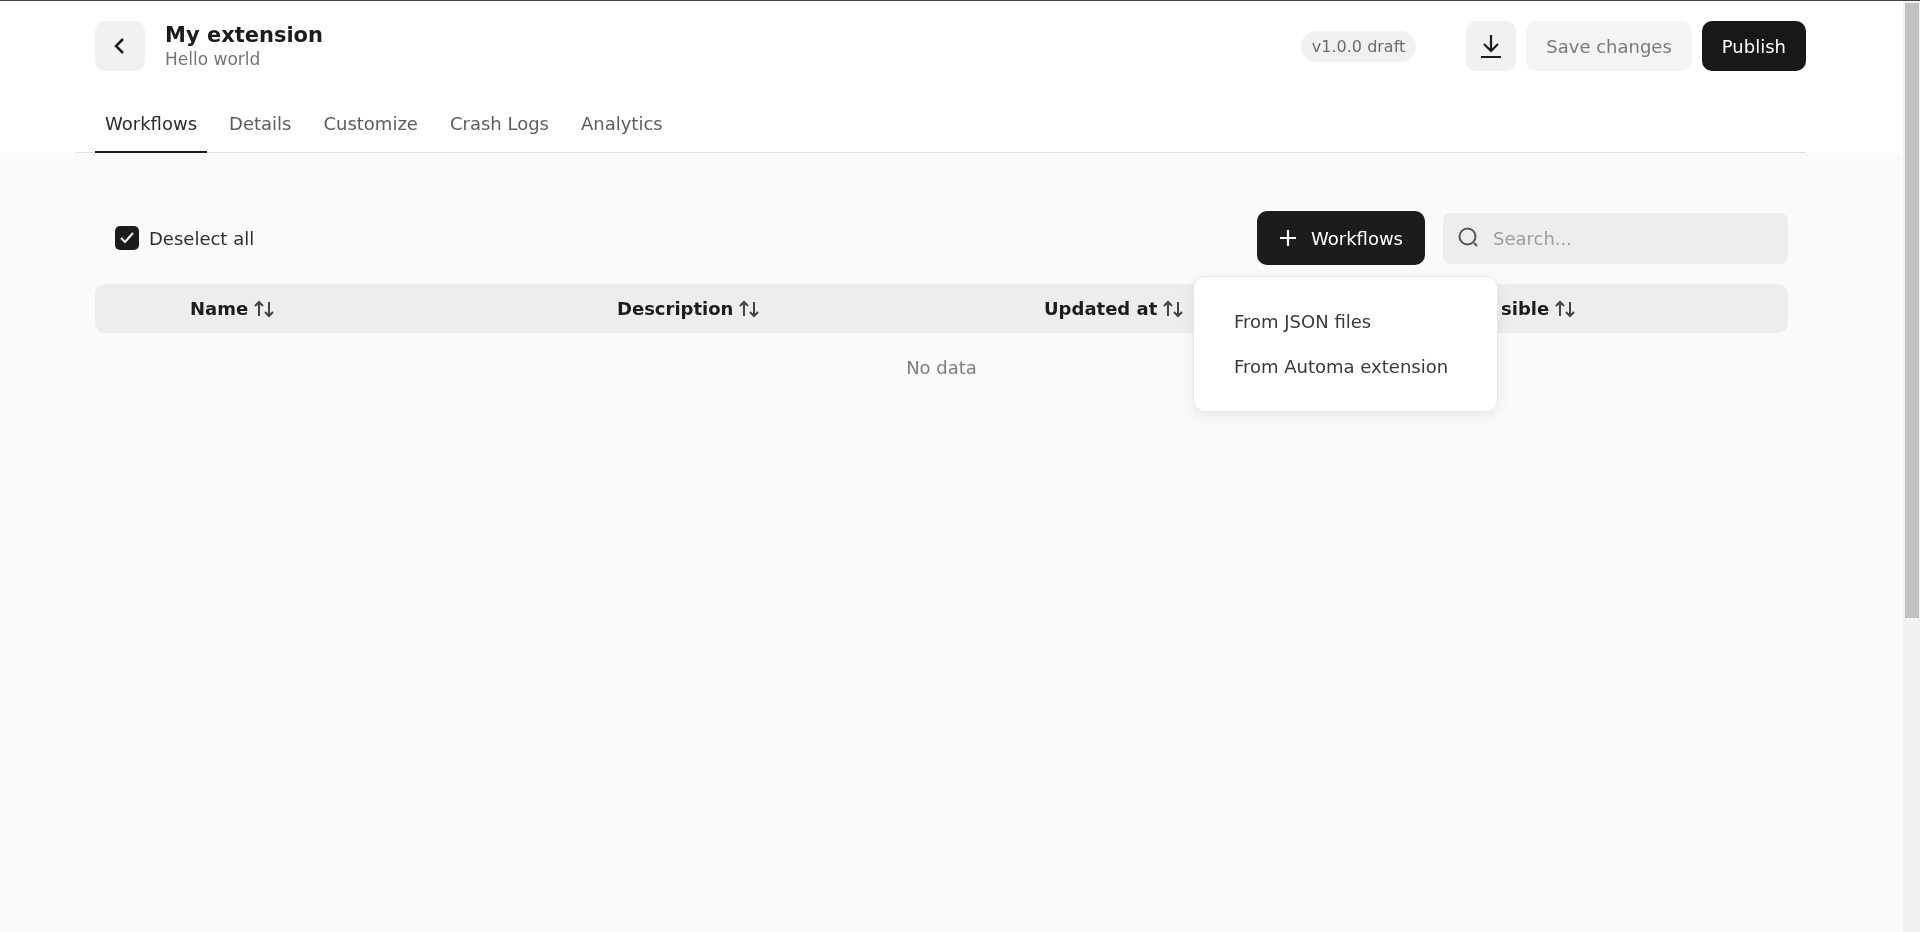 This screenshot has height=932, width=1920. What do you see at coordinates (213, 59) in the screenshot?
I see `extension-subtitle: Hello world` at bounding box center [213, 59].